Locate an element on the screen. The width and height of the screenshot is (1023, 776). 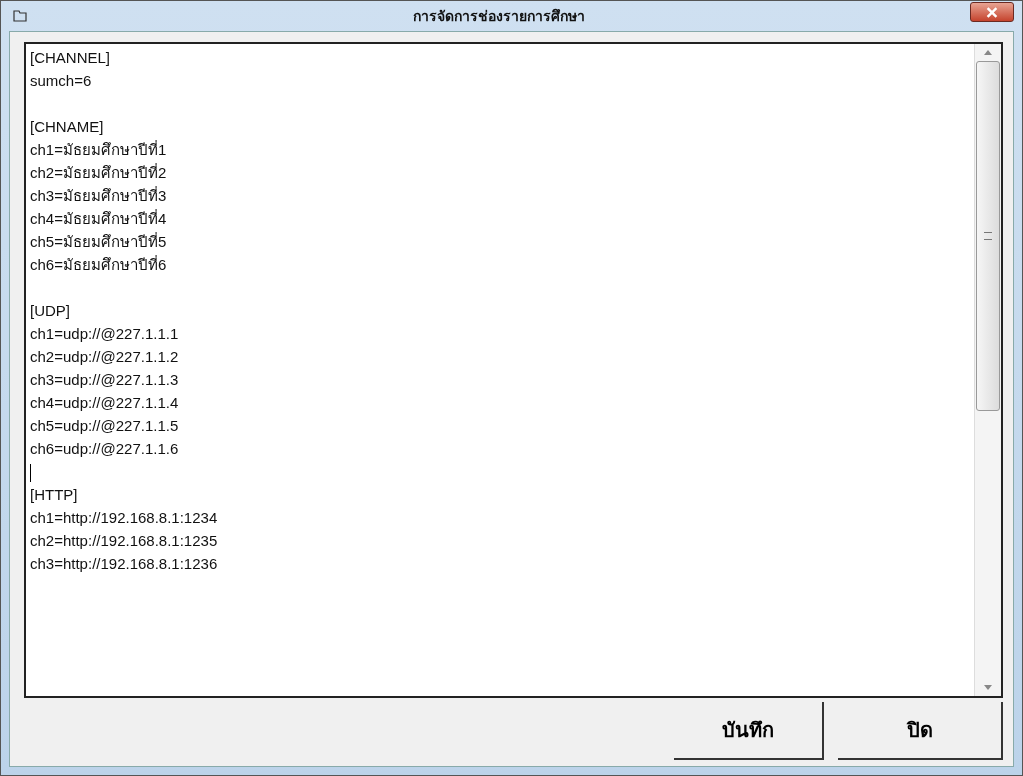
text-line: ch5=มัธยมศึกษาปีที่5 is located at coordinates (99, 241).